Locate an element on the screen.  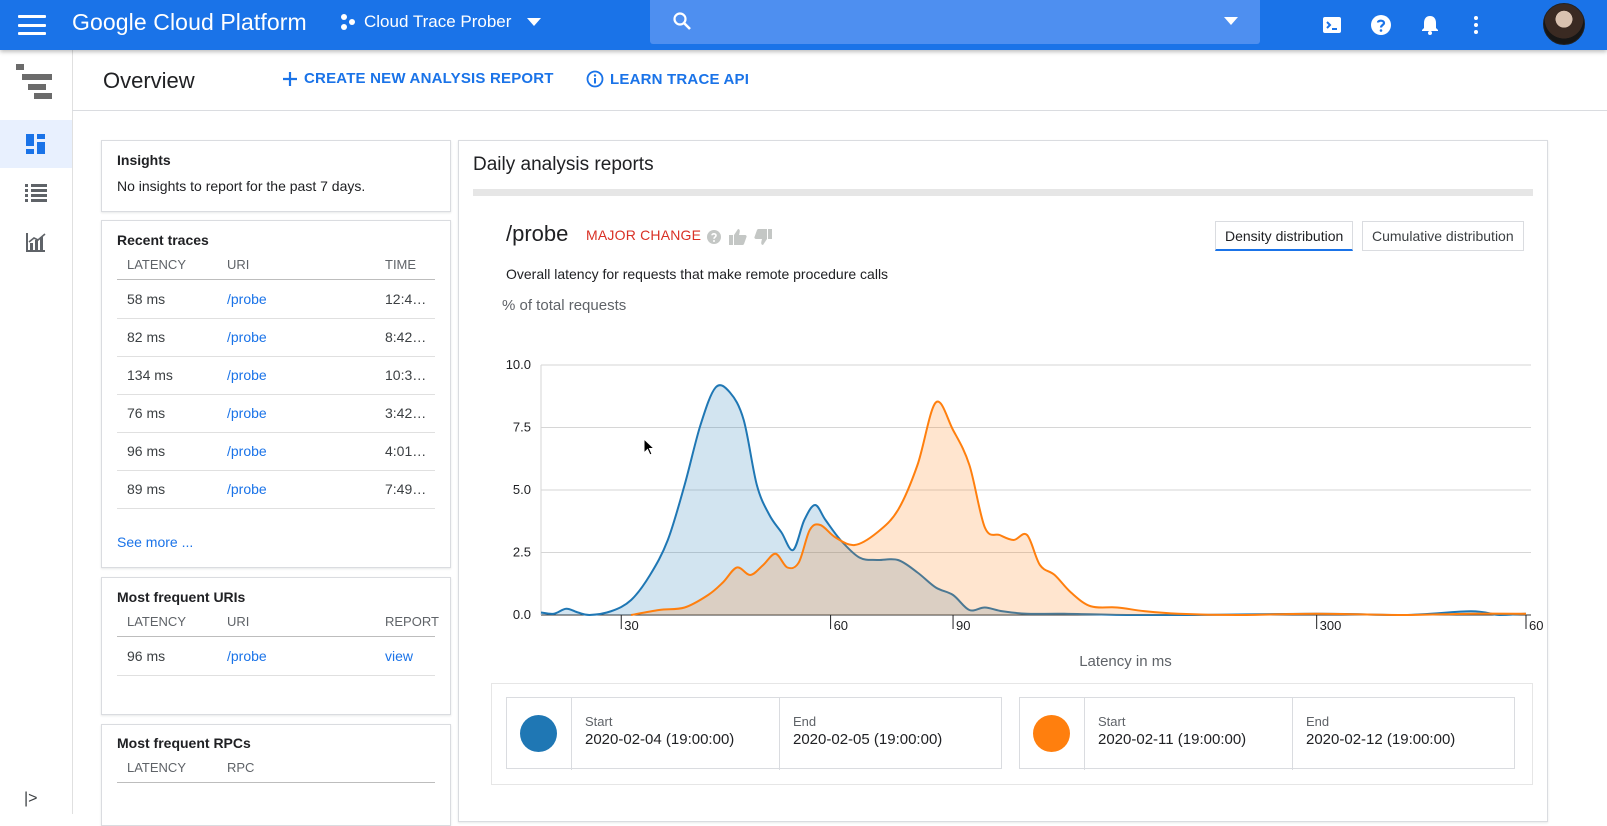
platform-brand: Google Cloud Platform is located at coordinates (189, 22).